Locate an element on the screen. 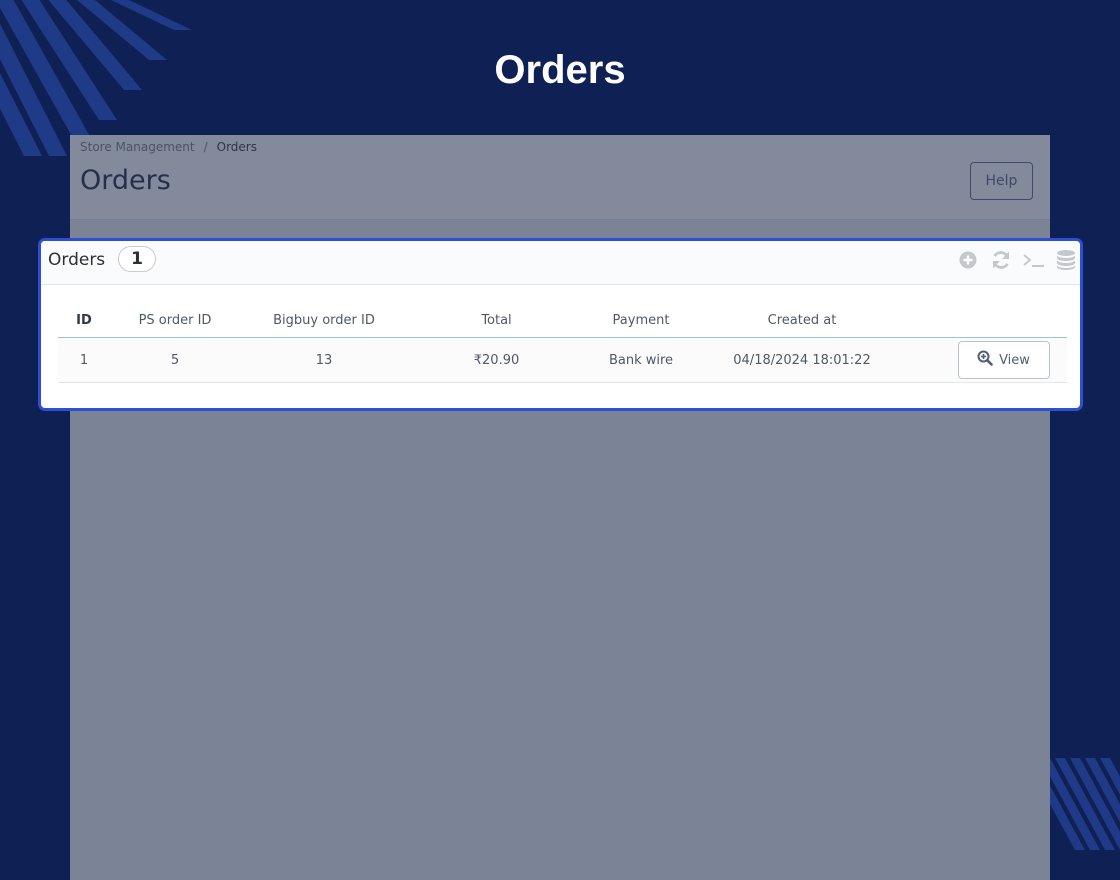  zoom-in-icon is located at coordinates (985, 360).